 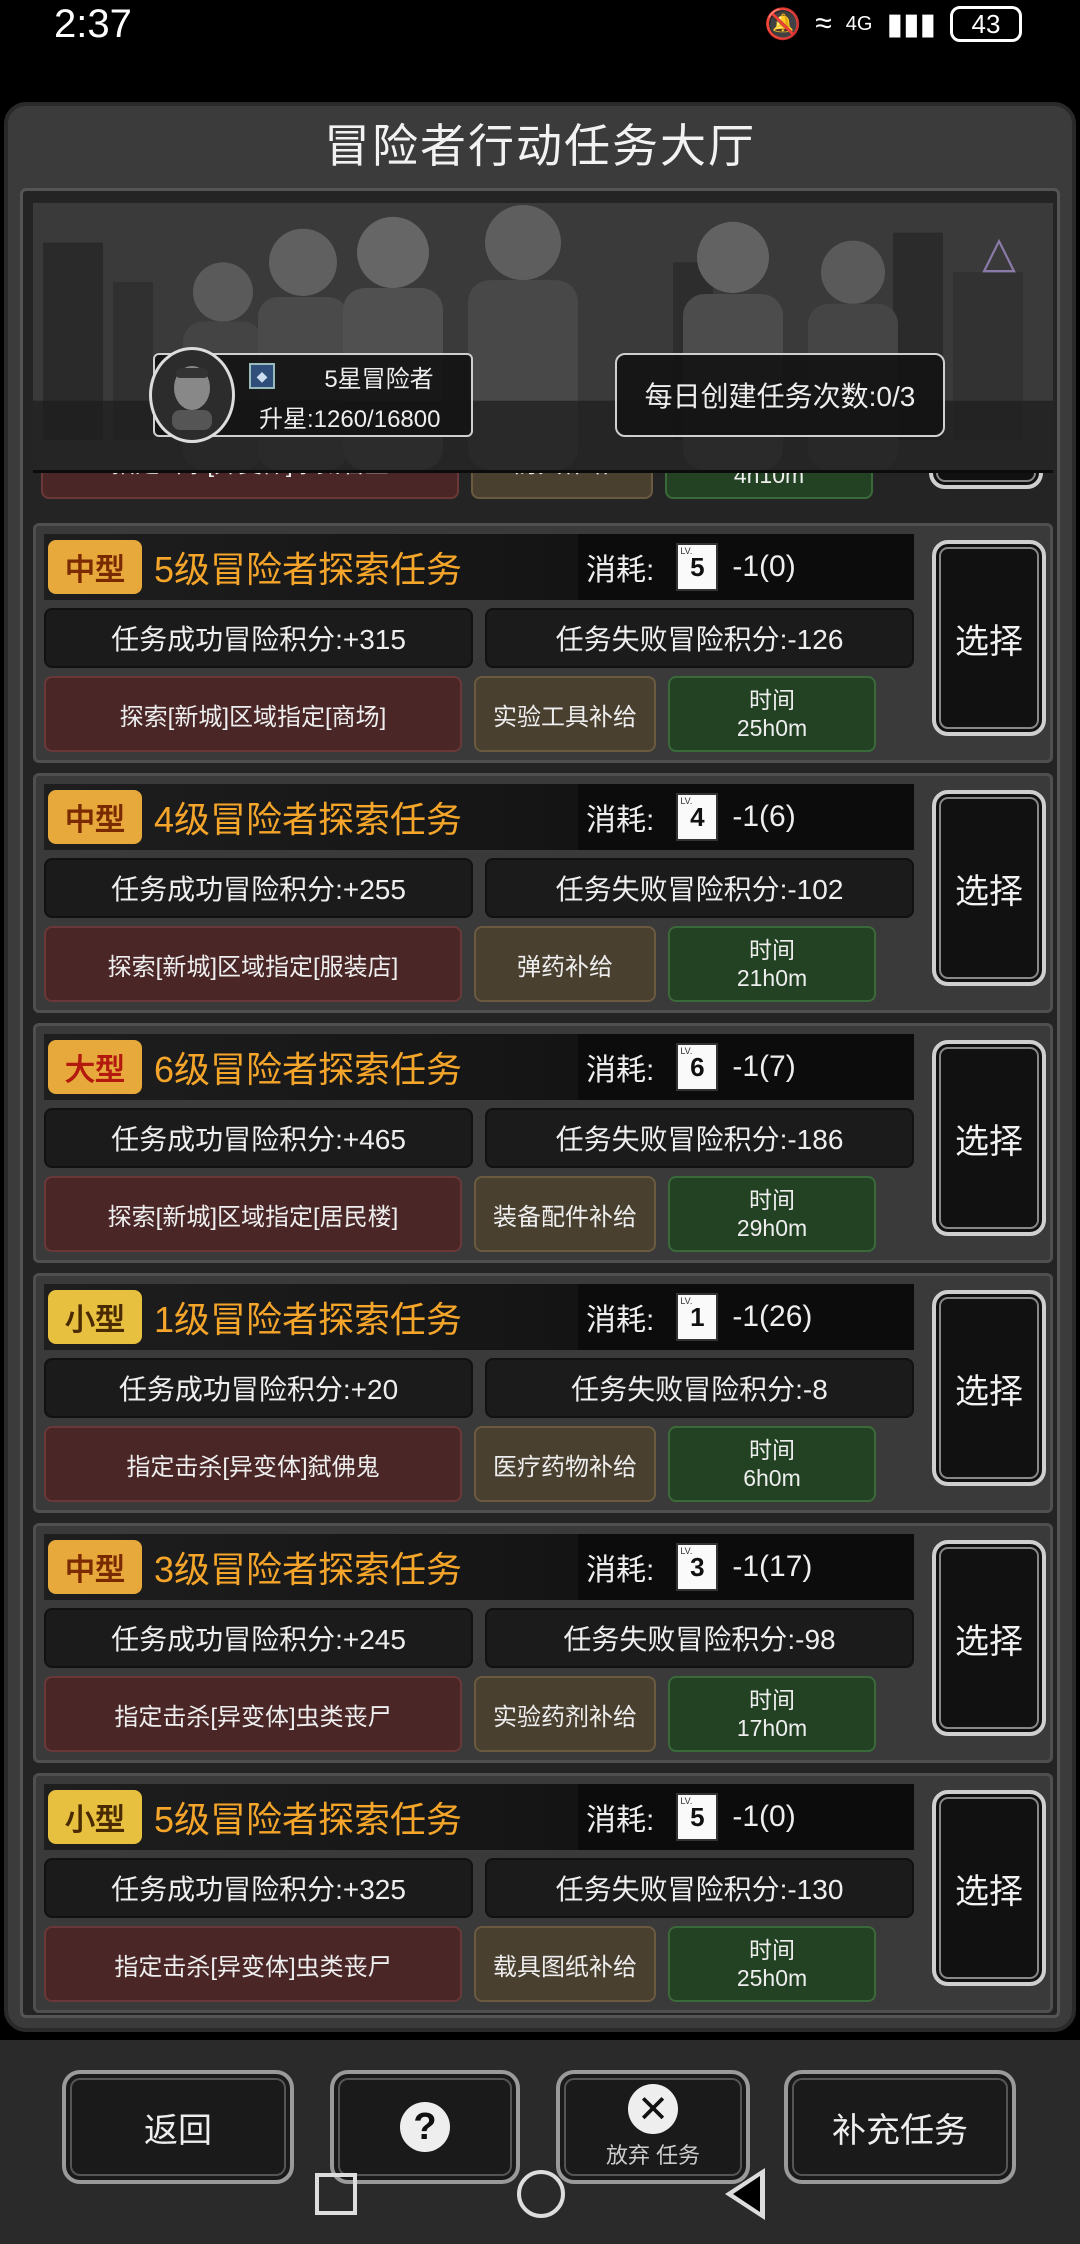 What do you see at coordinates (697, 1567) in the screenshot?
I see `level-card-icon: 3` at bounding box center [697, 1567].